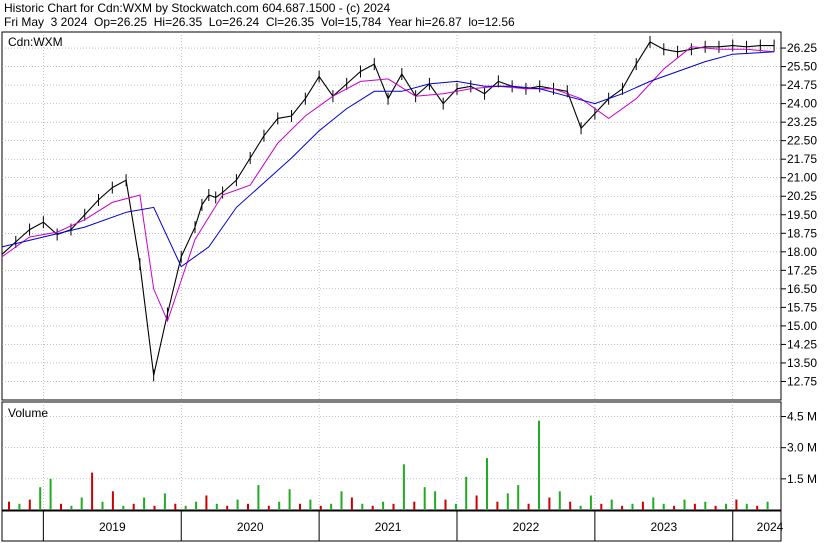 The width and height of the screenshot is (830, 543). Describe the element at coordinates (802, 141) in the screenshot. I see `price-y-tick-label: 22.50` at that location.